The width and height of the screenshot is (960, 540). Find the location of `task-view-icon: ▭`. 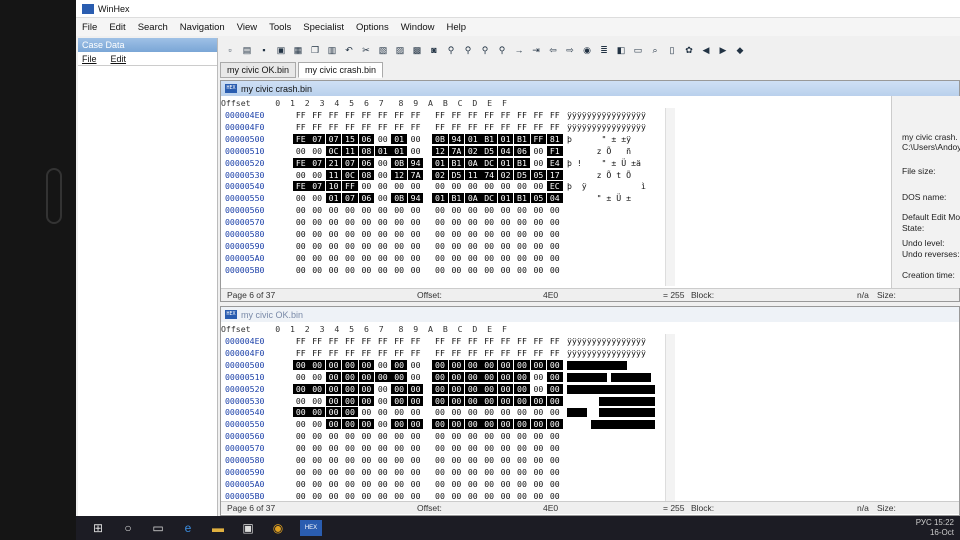

task-view-icon: ▭ is located at coordinates (158, 528).